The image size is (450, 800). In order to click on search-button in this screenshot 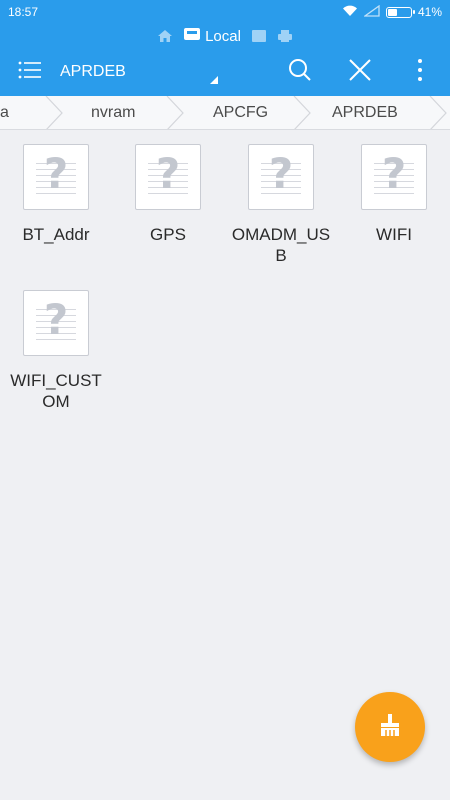, I will do `click(300, 72)`.